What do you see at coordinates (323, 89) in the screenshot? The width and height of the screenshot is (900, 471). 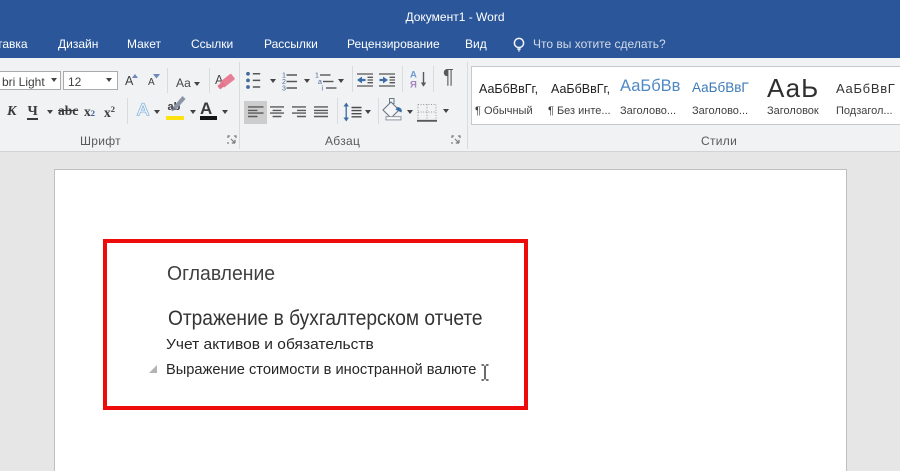 I see `svg-text: i` at bounding box center [323, 89].